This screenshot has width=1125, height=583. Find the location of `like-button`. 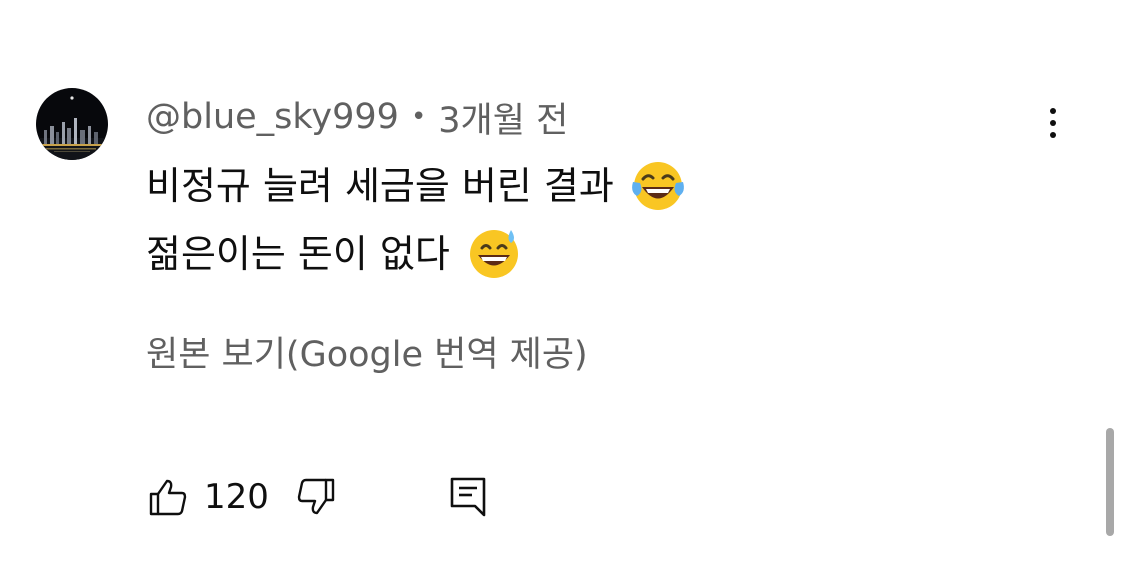

like-button is located at coordinates (168, 497).